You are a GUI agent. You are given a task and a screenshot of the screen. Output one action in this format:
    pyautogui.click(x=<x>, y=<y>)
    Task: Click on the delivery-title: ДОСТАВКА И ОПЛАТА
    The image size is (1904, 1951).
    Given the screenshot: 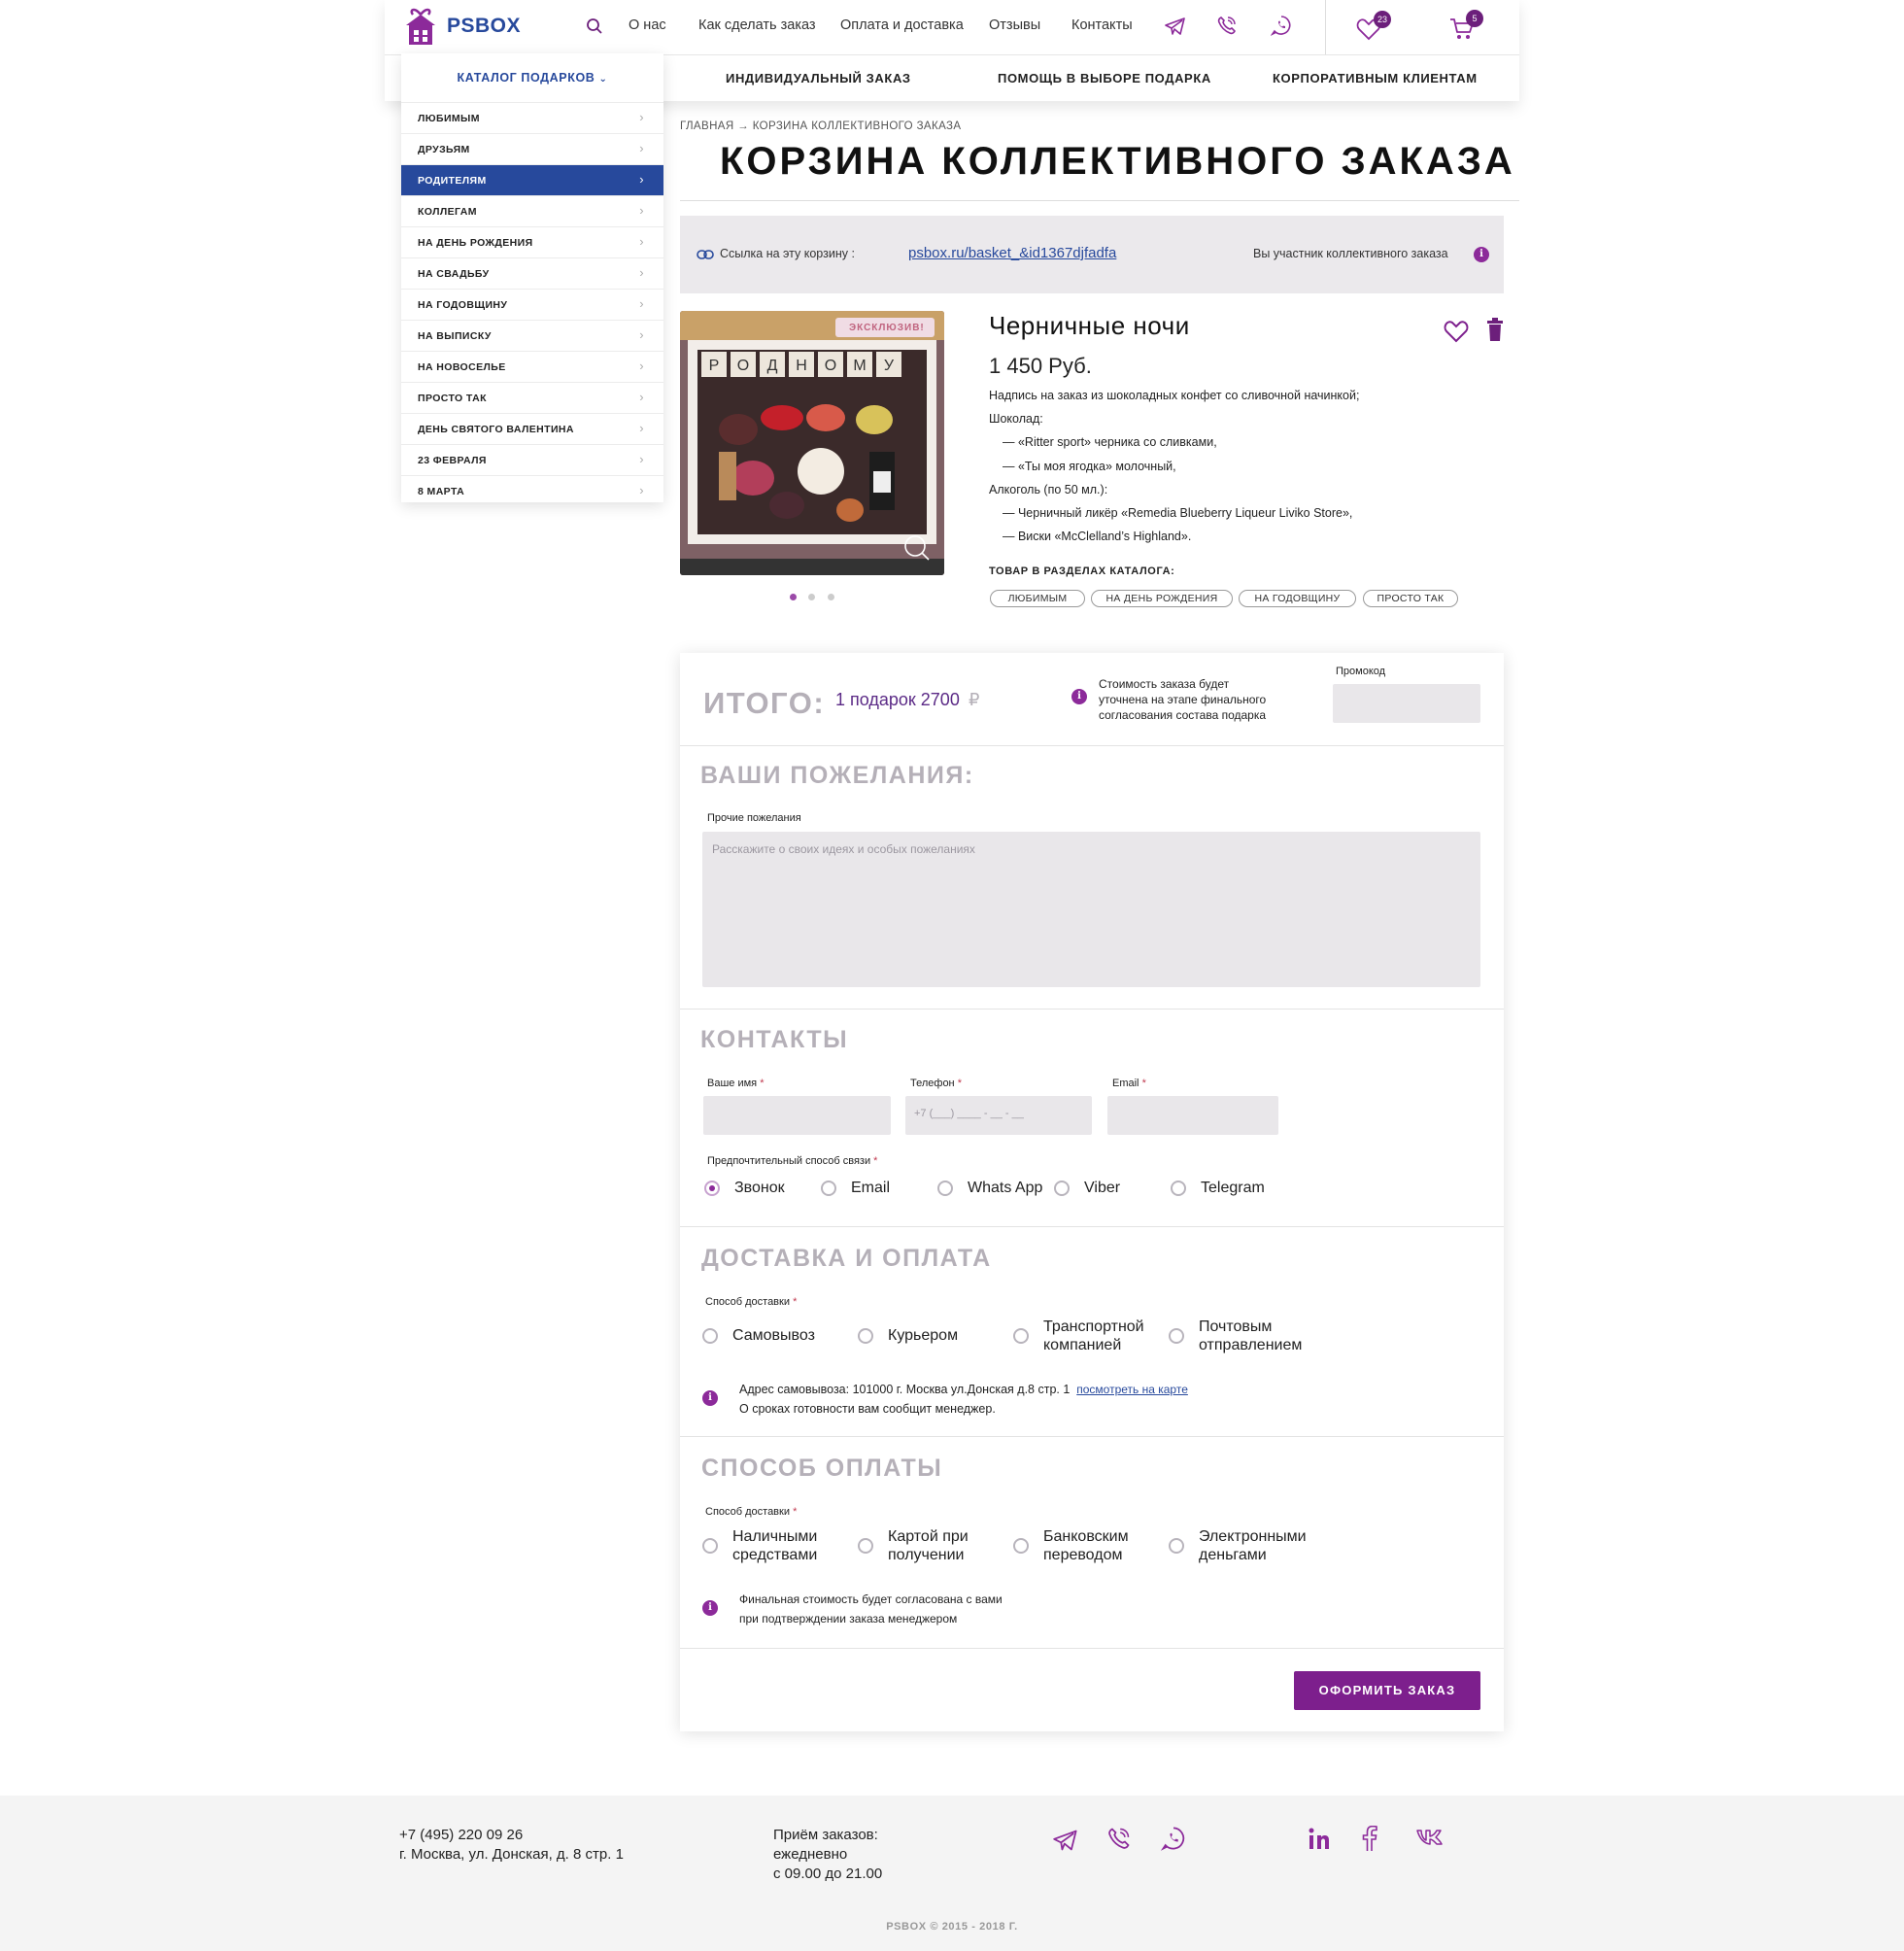 What is the action you would take?
    pyautogui.click(x=846, y=1258)
    